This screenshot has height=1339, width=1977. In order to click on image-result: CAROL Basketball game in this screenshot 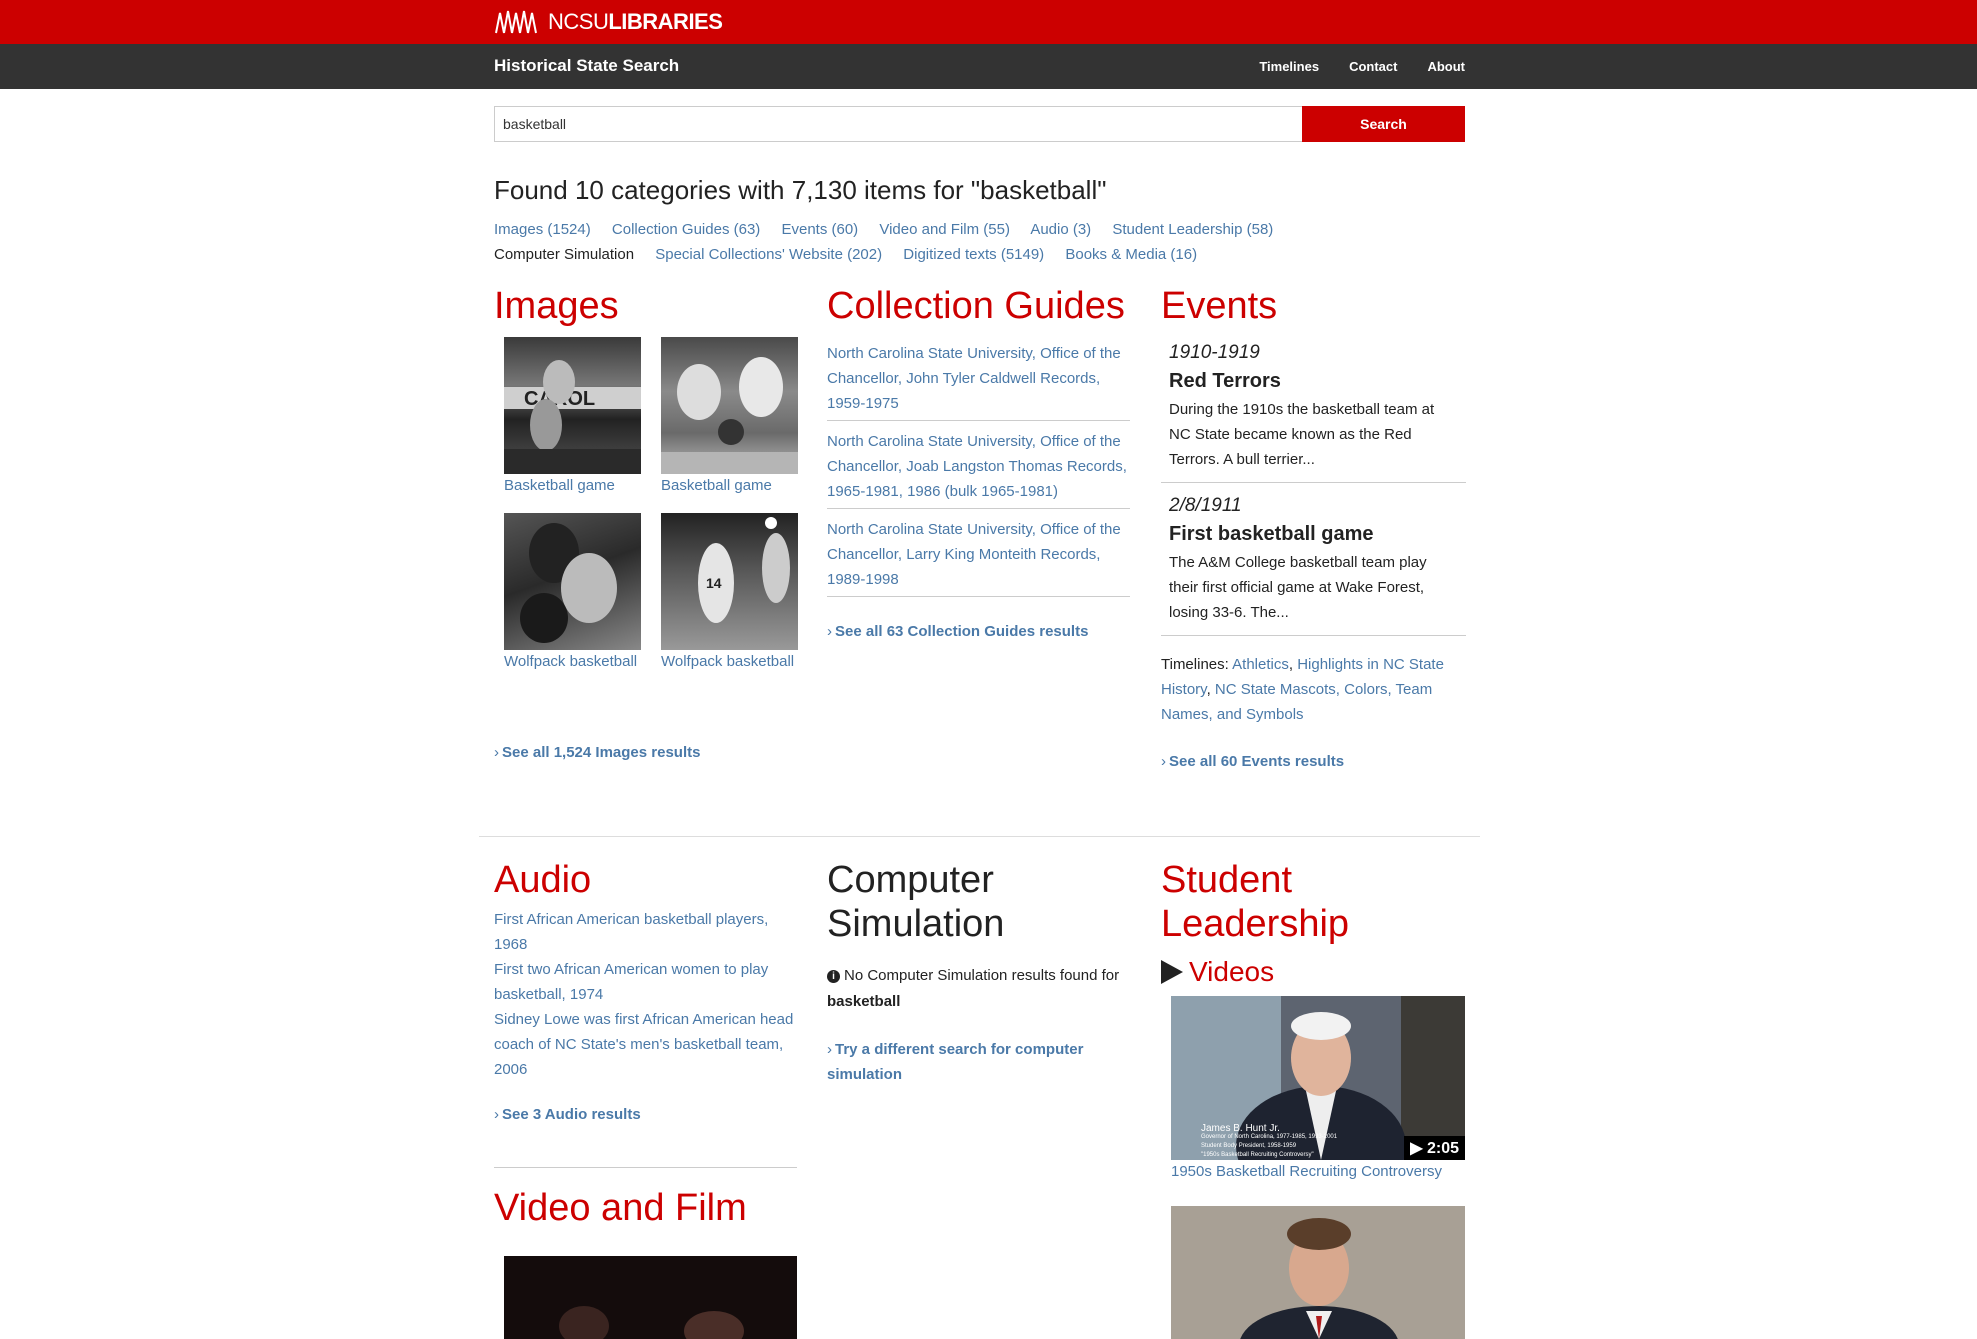, I will do `click(572, 416)`.